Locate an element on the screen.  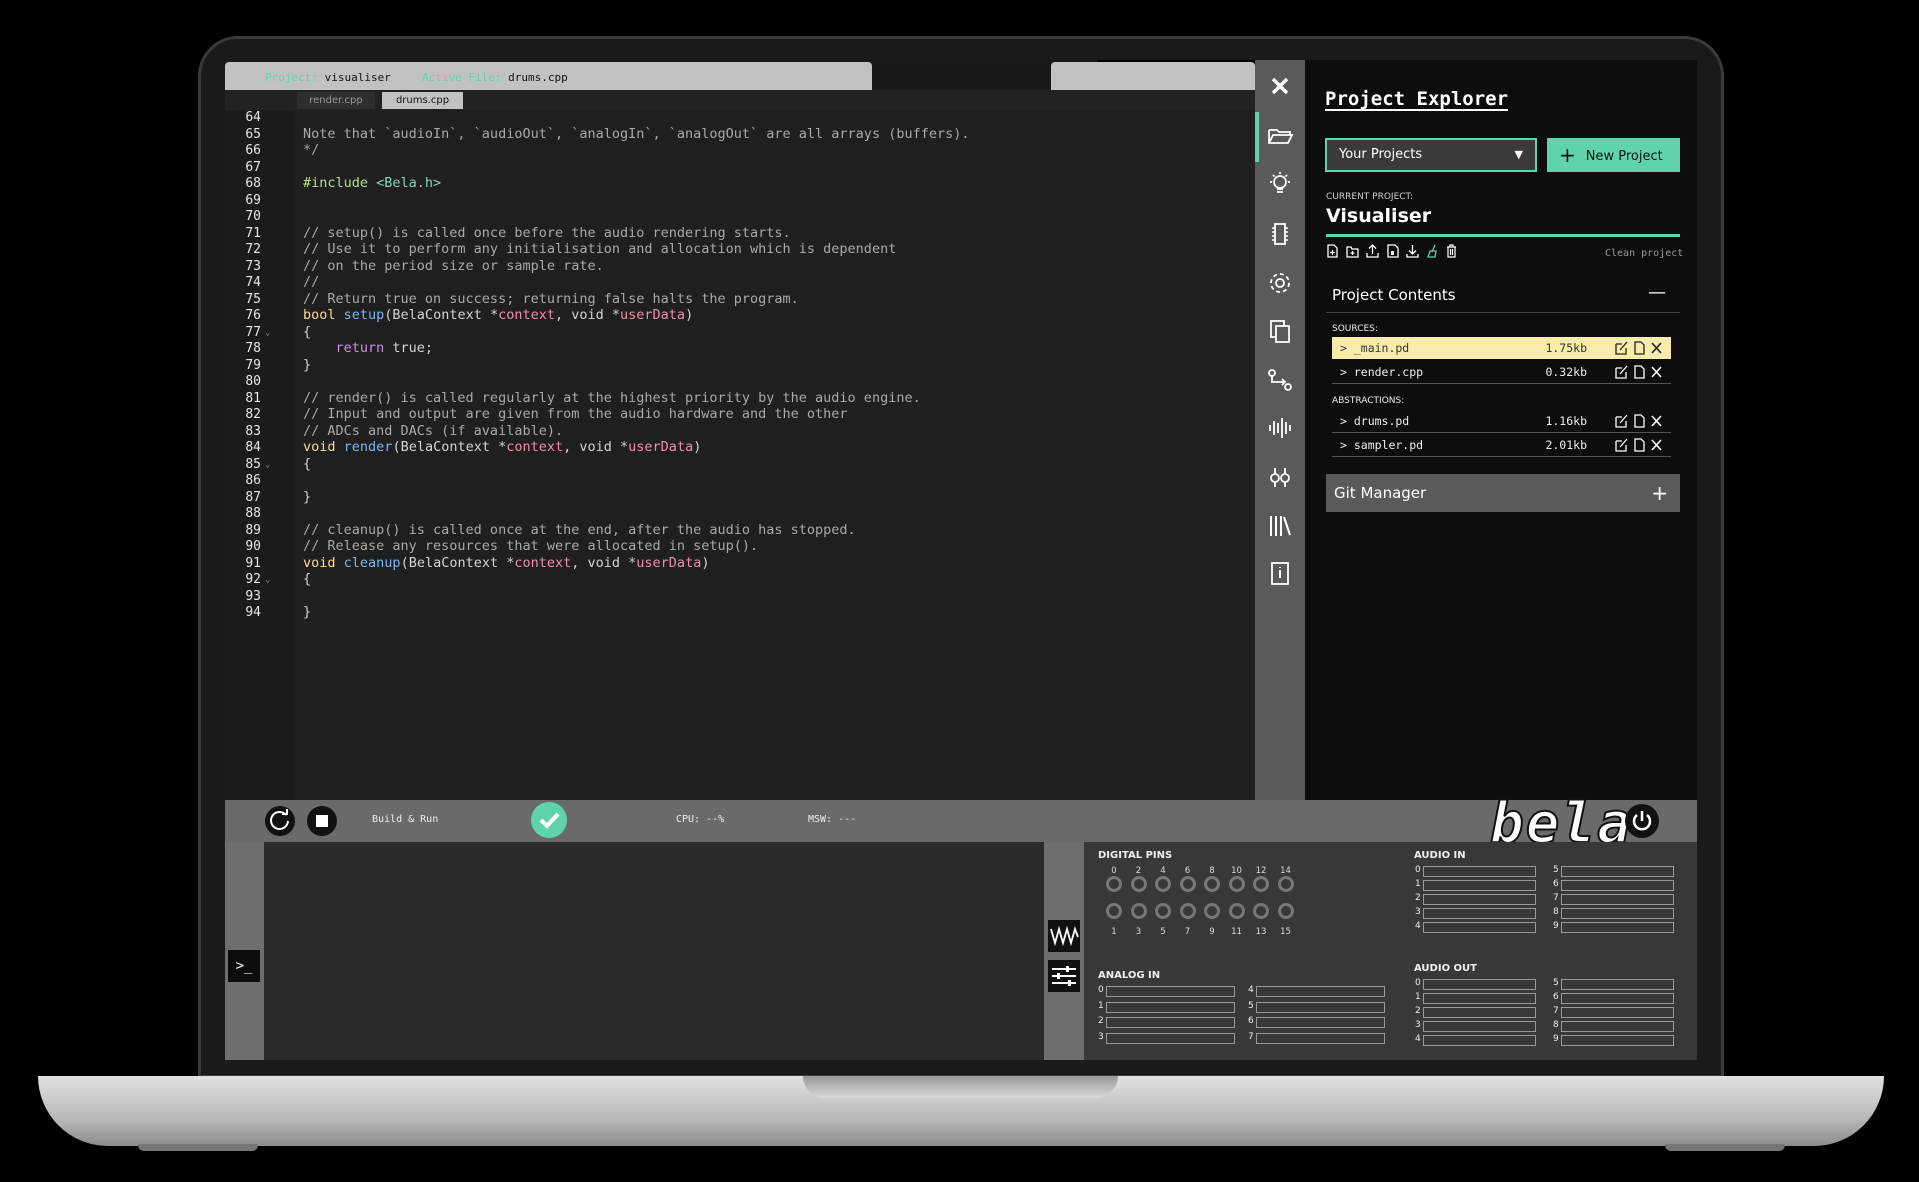
close-icon is located at coordinates (1280, 86).